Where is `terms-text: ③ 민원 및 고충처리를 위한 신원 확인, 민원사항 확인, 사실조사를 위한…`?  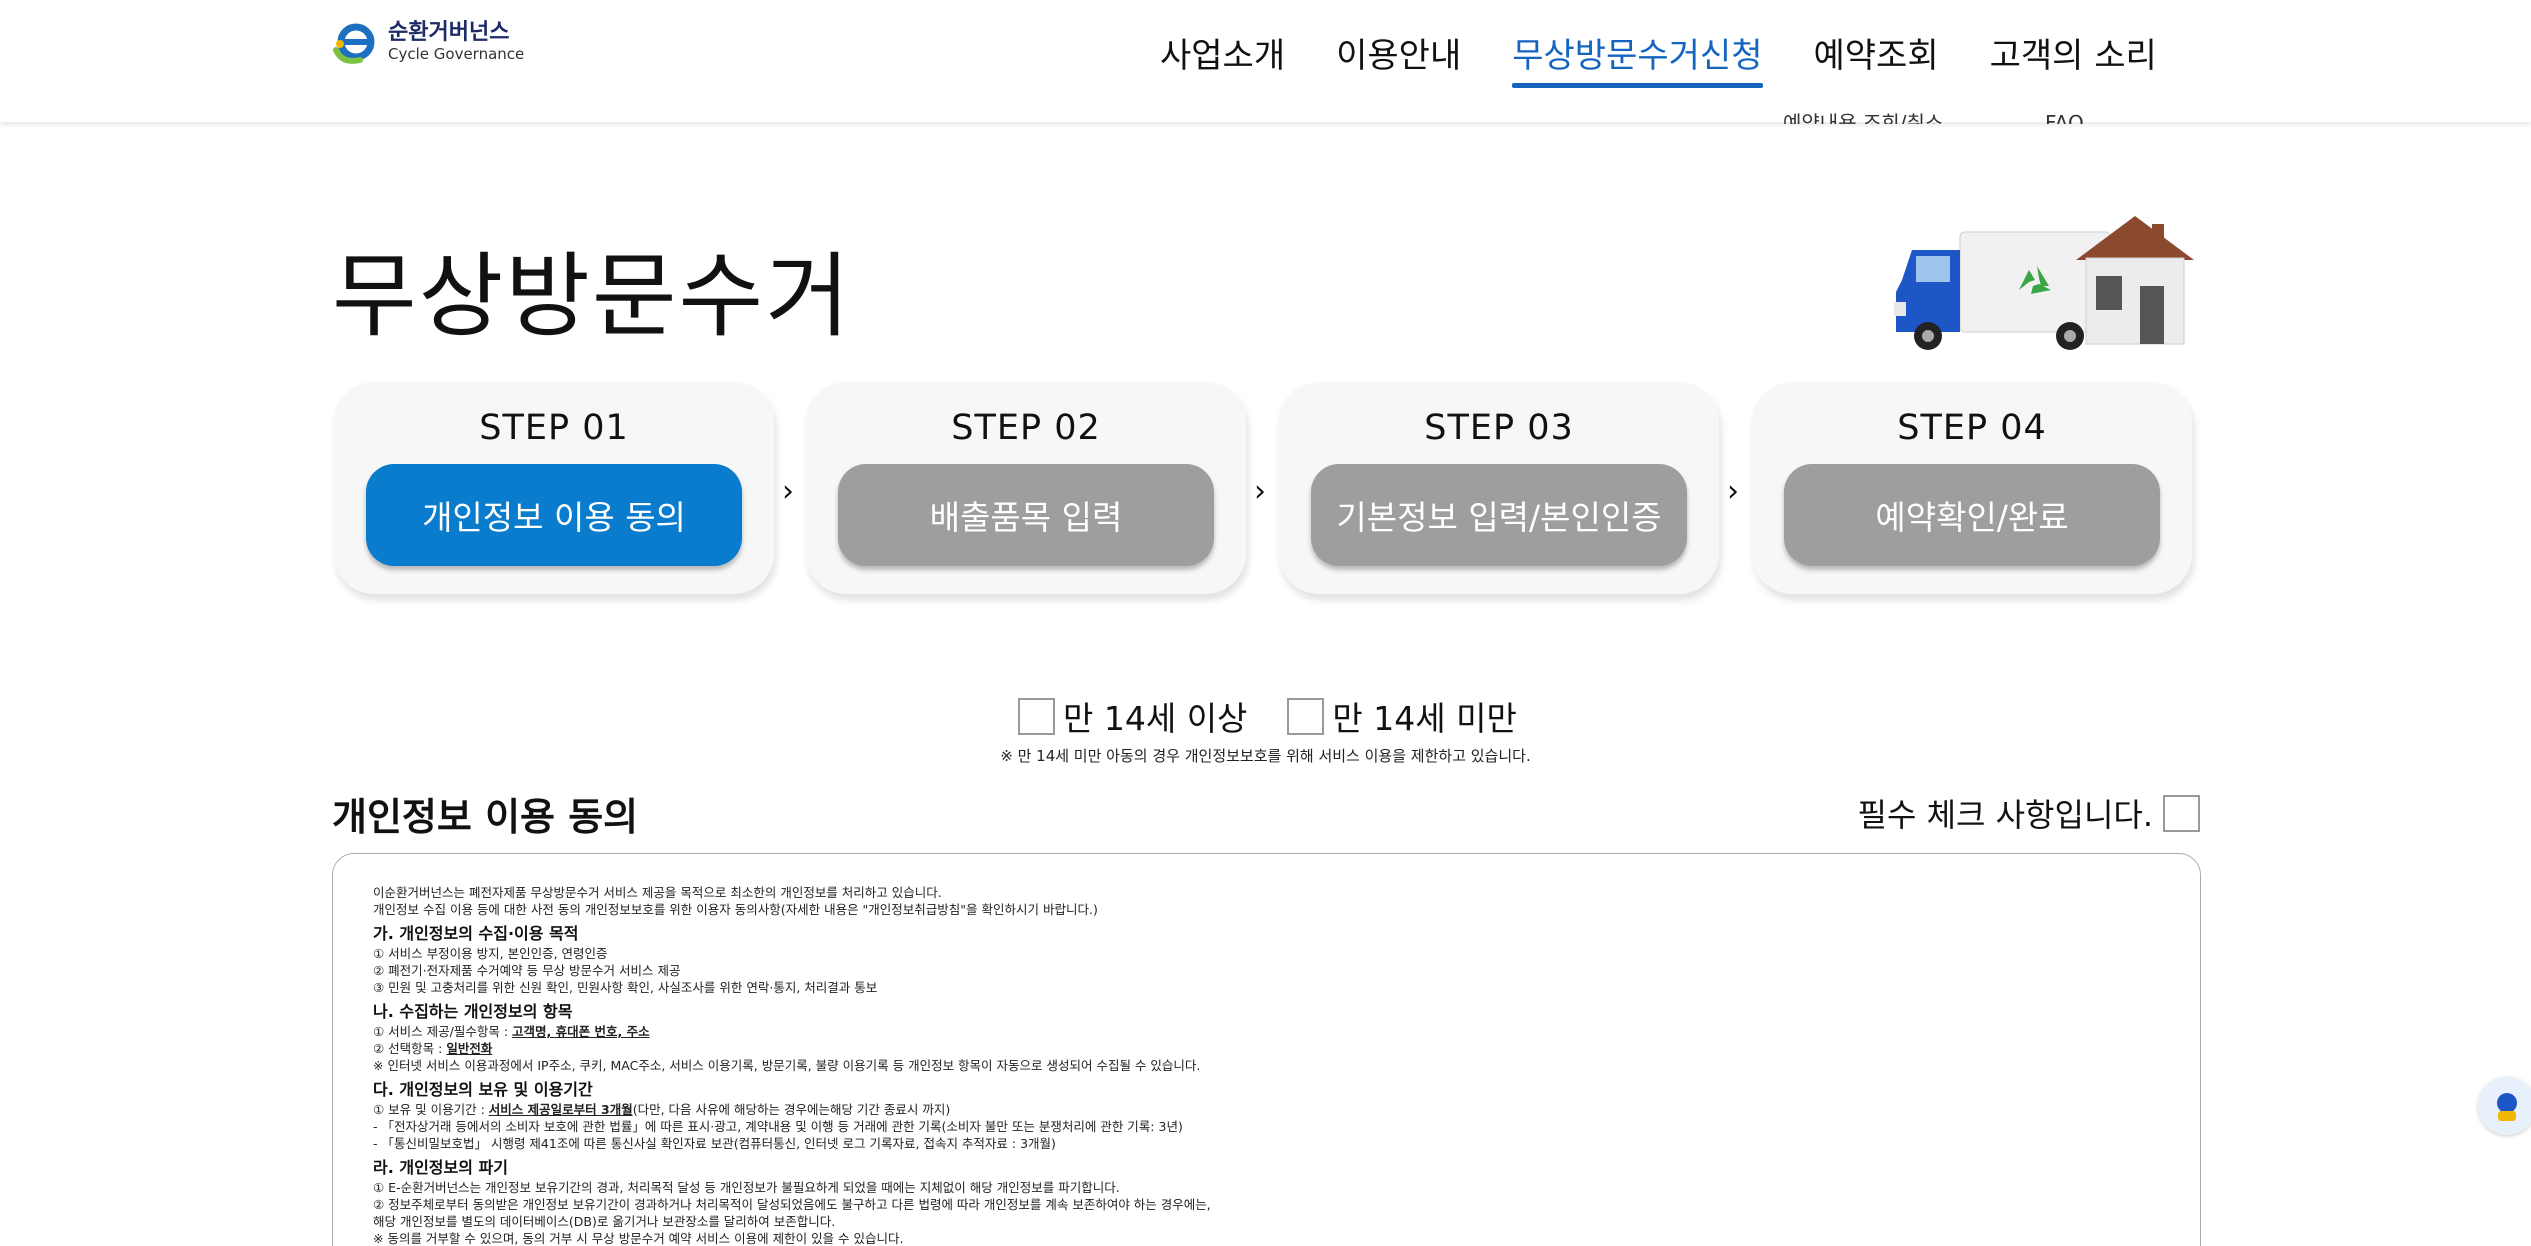
terms-text: ③ 민원 및 고충처리를 위한 신원 확인, 민원사항 확인, 사실조사를 위한… is located at coordinates (625, 987).